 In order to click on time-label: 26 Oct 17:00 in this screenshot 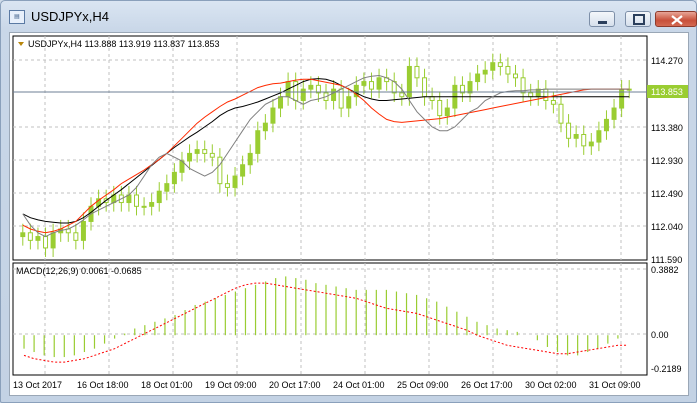, I will do `click(487, 385)`.